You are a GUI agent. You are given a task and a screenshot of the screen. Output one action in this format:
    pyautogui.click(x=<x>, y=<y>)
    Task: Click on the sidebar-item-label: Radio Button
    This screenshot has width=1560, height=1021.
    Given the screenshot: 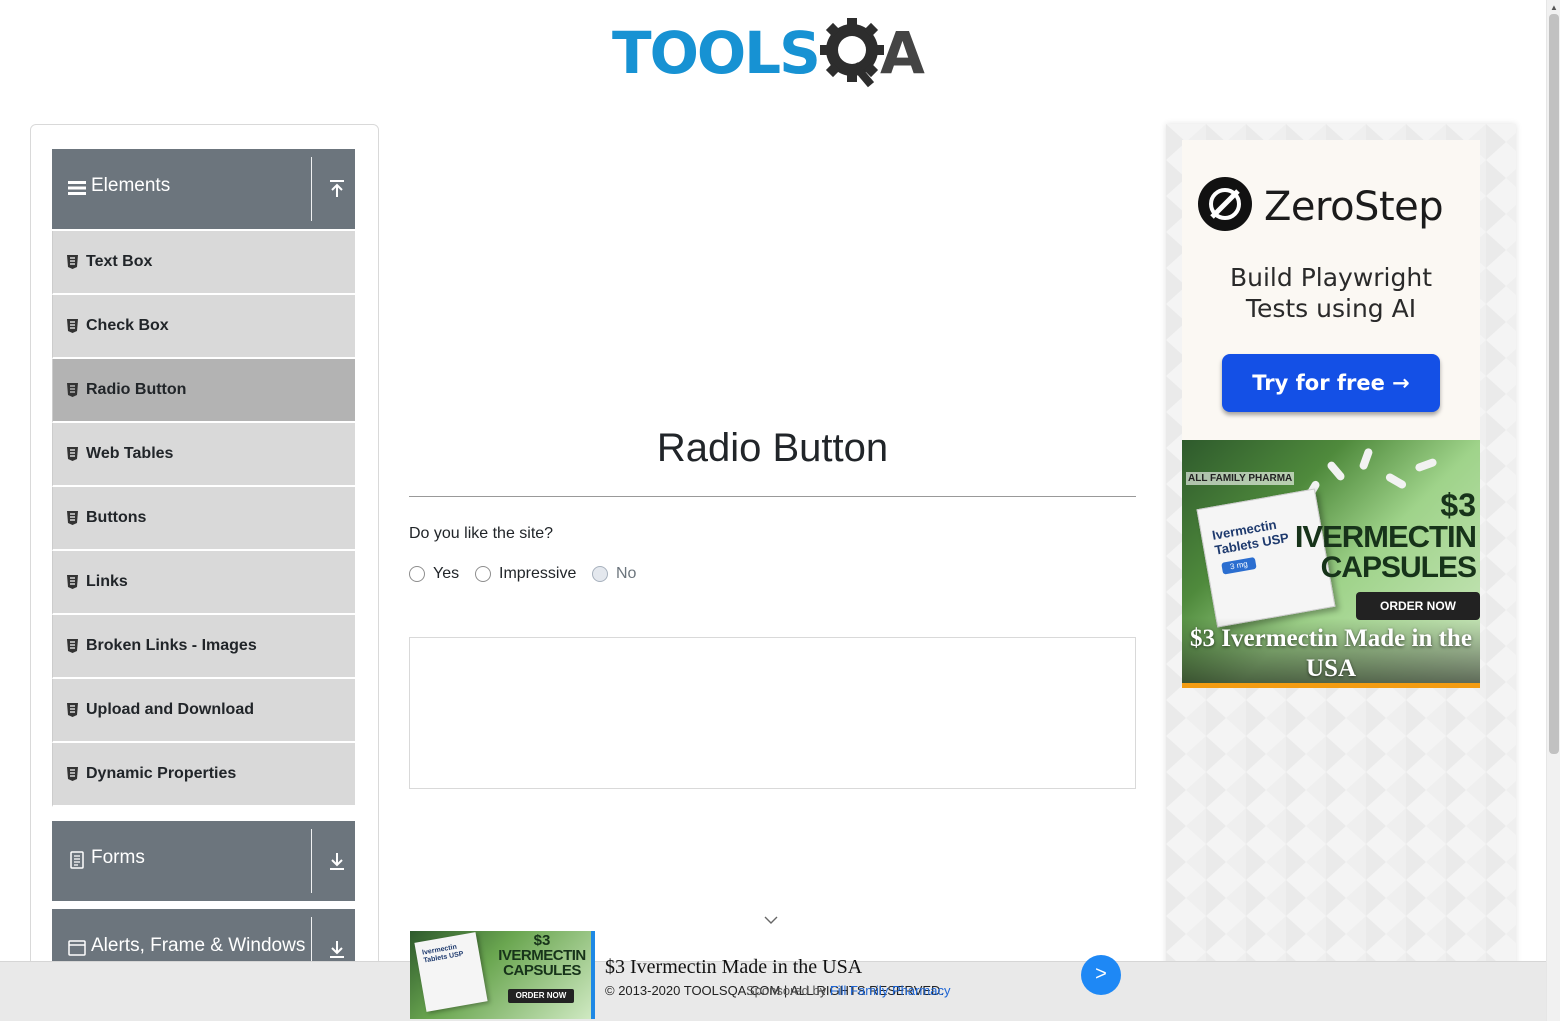 What is the action you would take?
    pyautogui.click(x=136, y=389)
    